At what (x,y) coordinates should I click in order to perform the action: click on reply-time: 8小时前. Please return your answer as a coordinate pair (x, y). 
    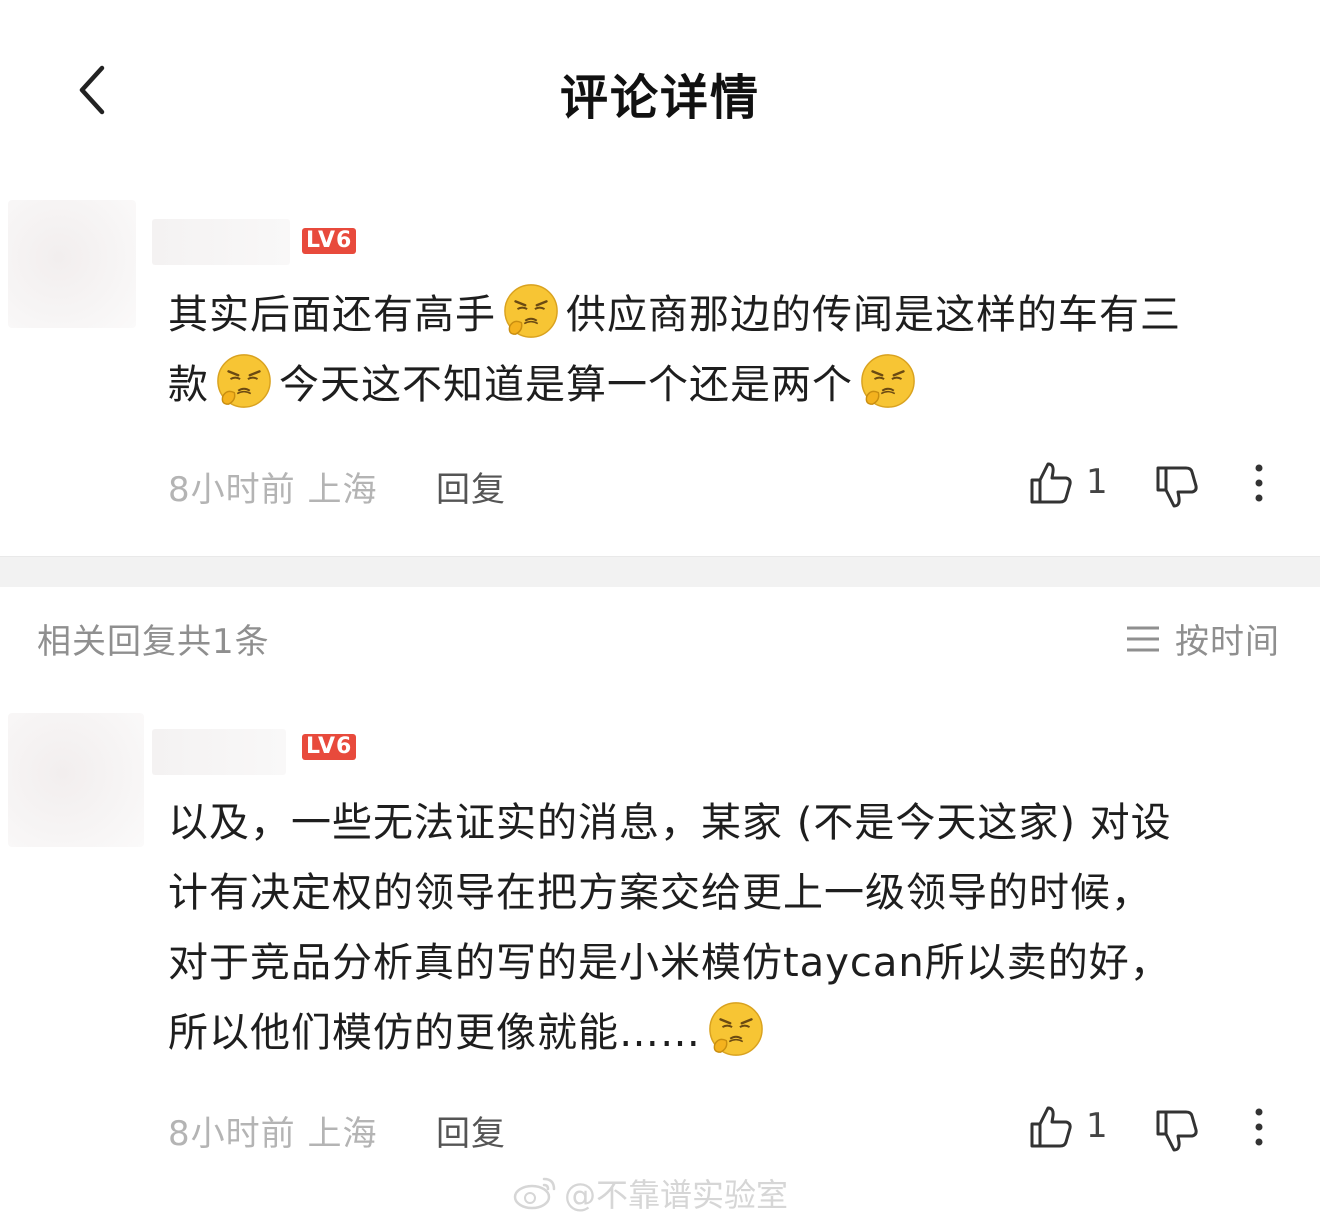
    Looking at the image, I should click on (232, 1134).